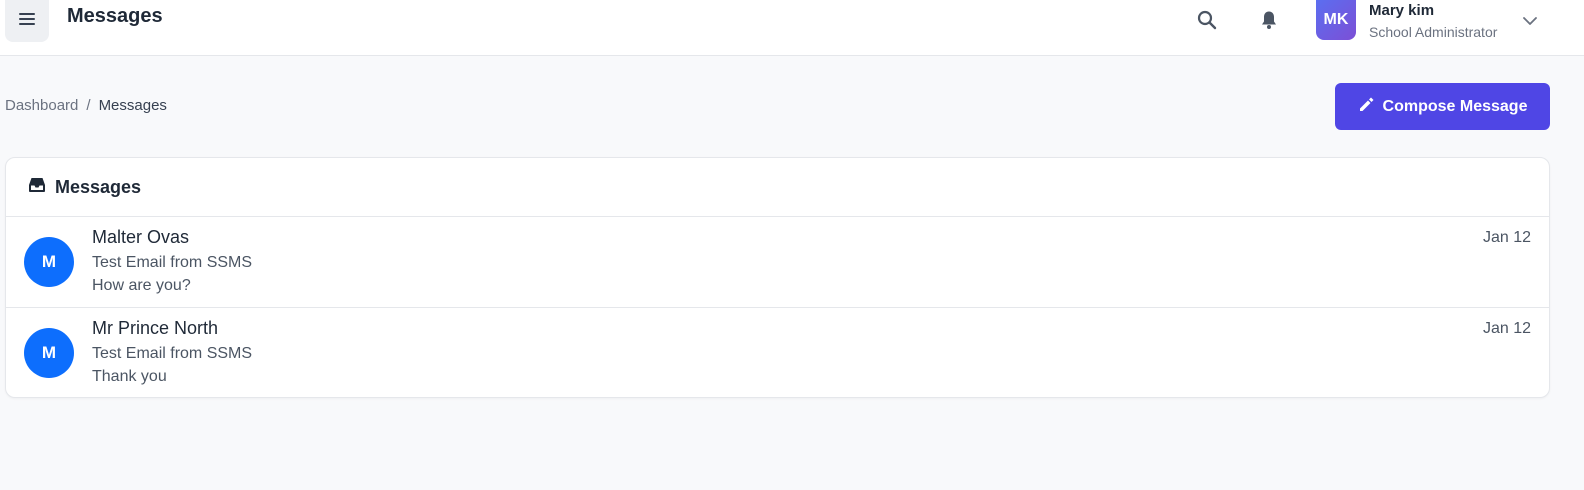  What do you see at coordinates (1366, 107) in the screenshot?
I see `pencil-icon` at bounding box center [1366, 107].